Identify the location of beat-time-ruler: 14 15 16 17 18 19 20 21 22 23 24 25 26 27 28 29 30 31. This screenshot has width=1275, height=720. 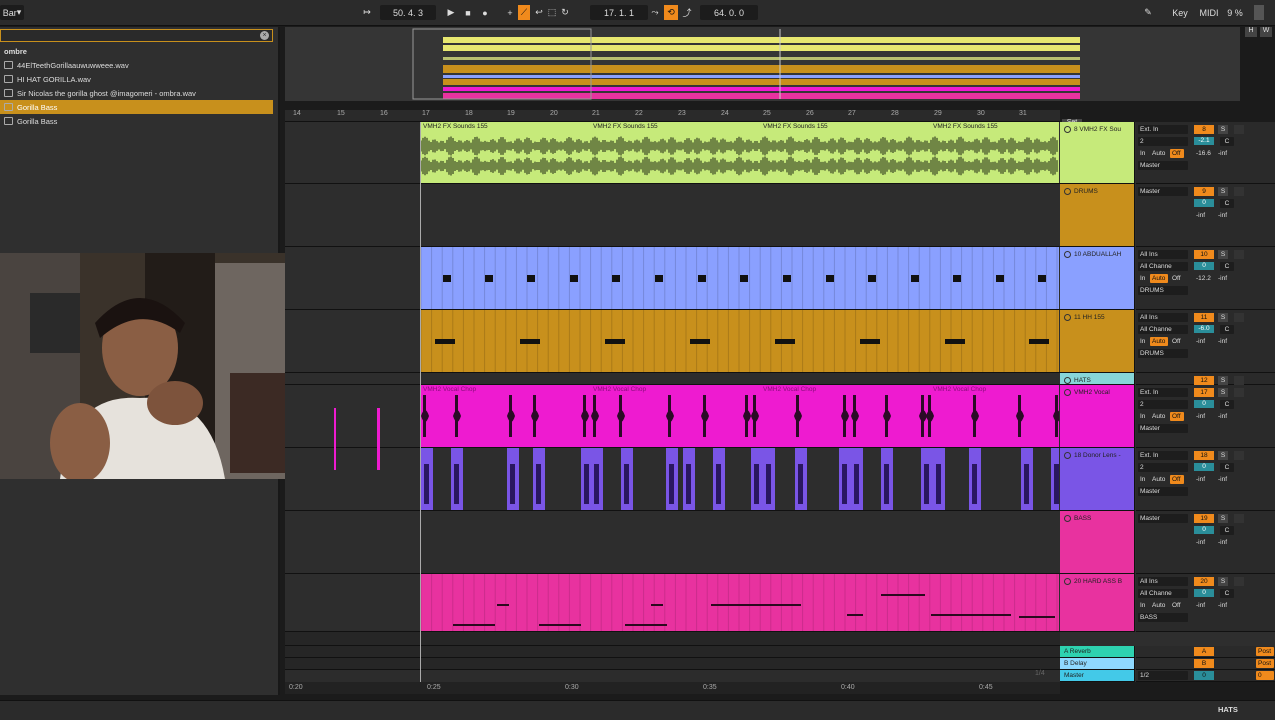
(672, 116).